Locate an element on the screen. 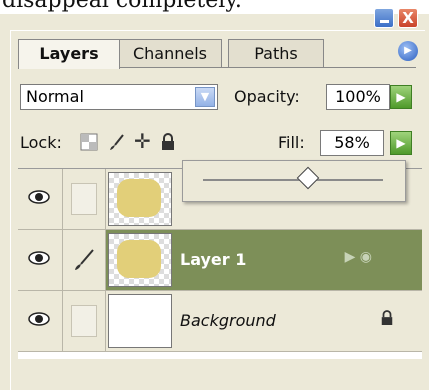 Image resolution: width=429 pixels, height=390 pixels. panel-menu-icon: ▶ is located at coordinates (408, 50).